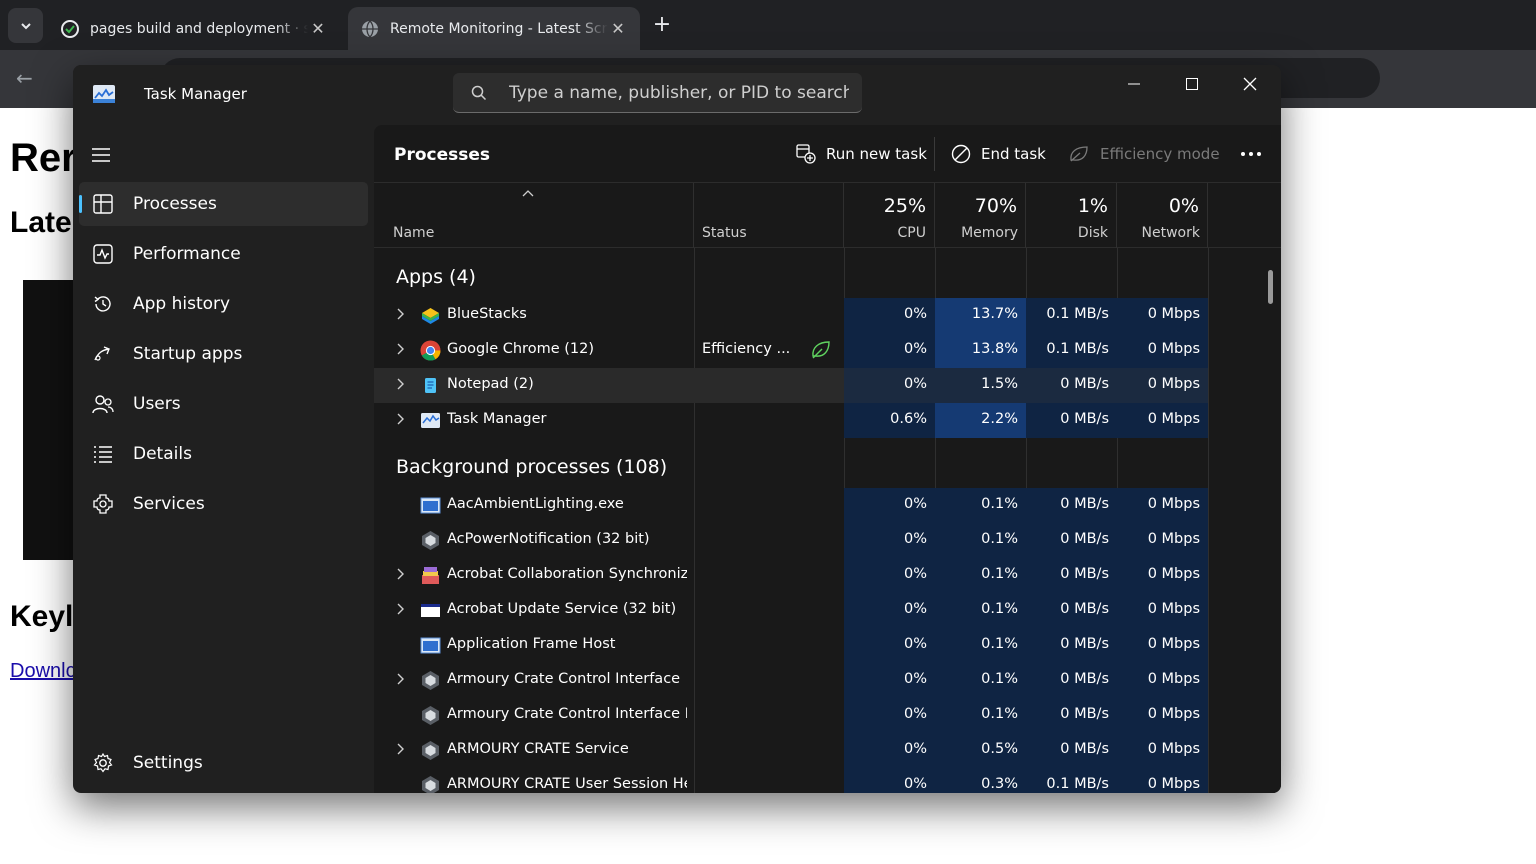 The image size is (1536, 864). Describe the element at coordinates (223, 204) in the screenshot. I see `sidebar-item-processes: Processes` at that location.